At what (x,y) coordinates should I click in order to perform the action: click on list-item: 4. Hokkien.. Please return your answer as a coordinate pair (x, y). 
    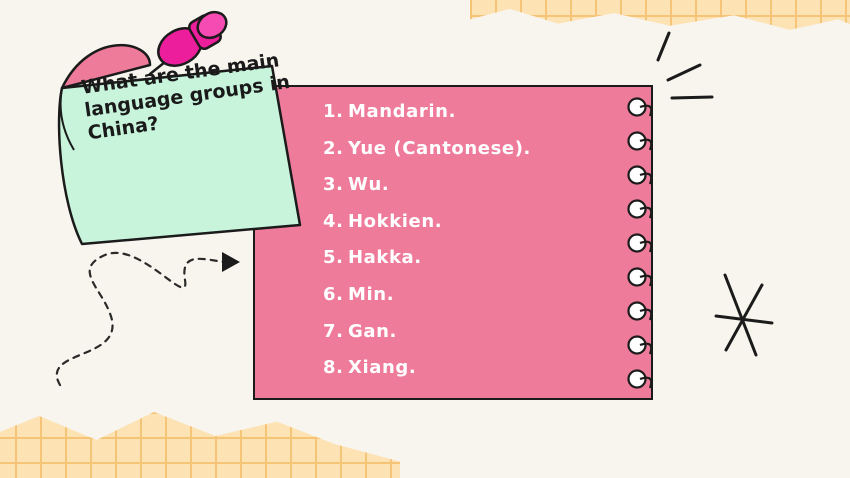
    Looking at the image, I should click on (427, 222).